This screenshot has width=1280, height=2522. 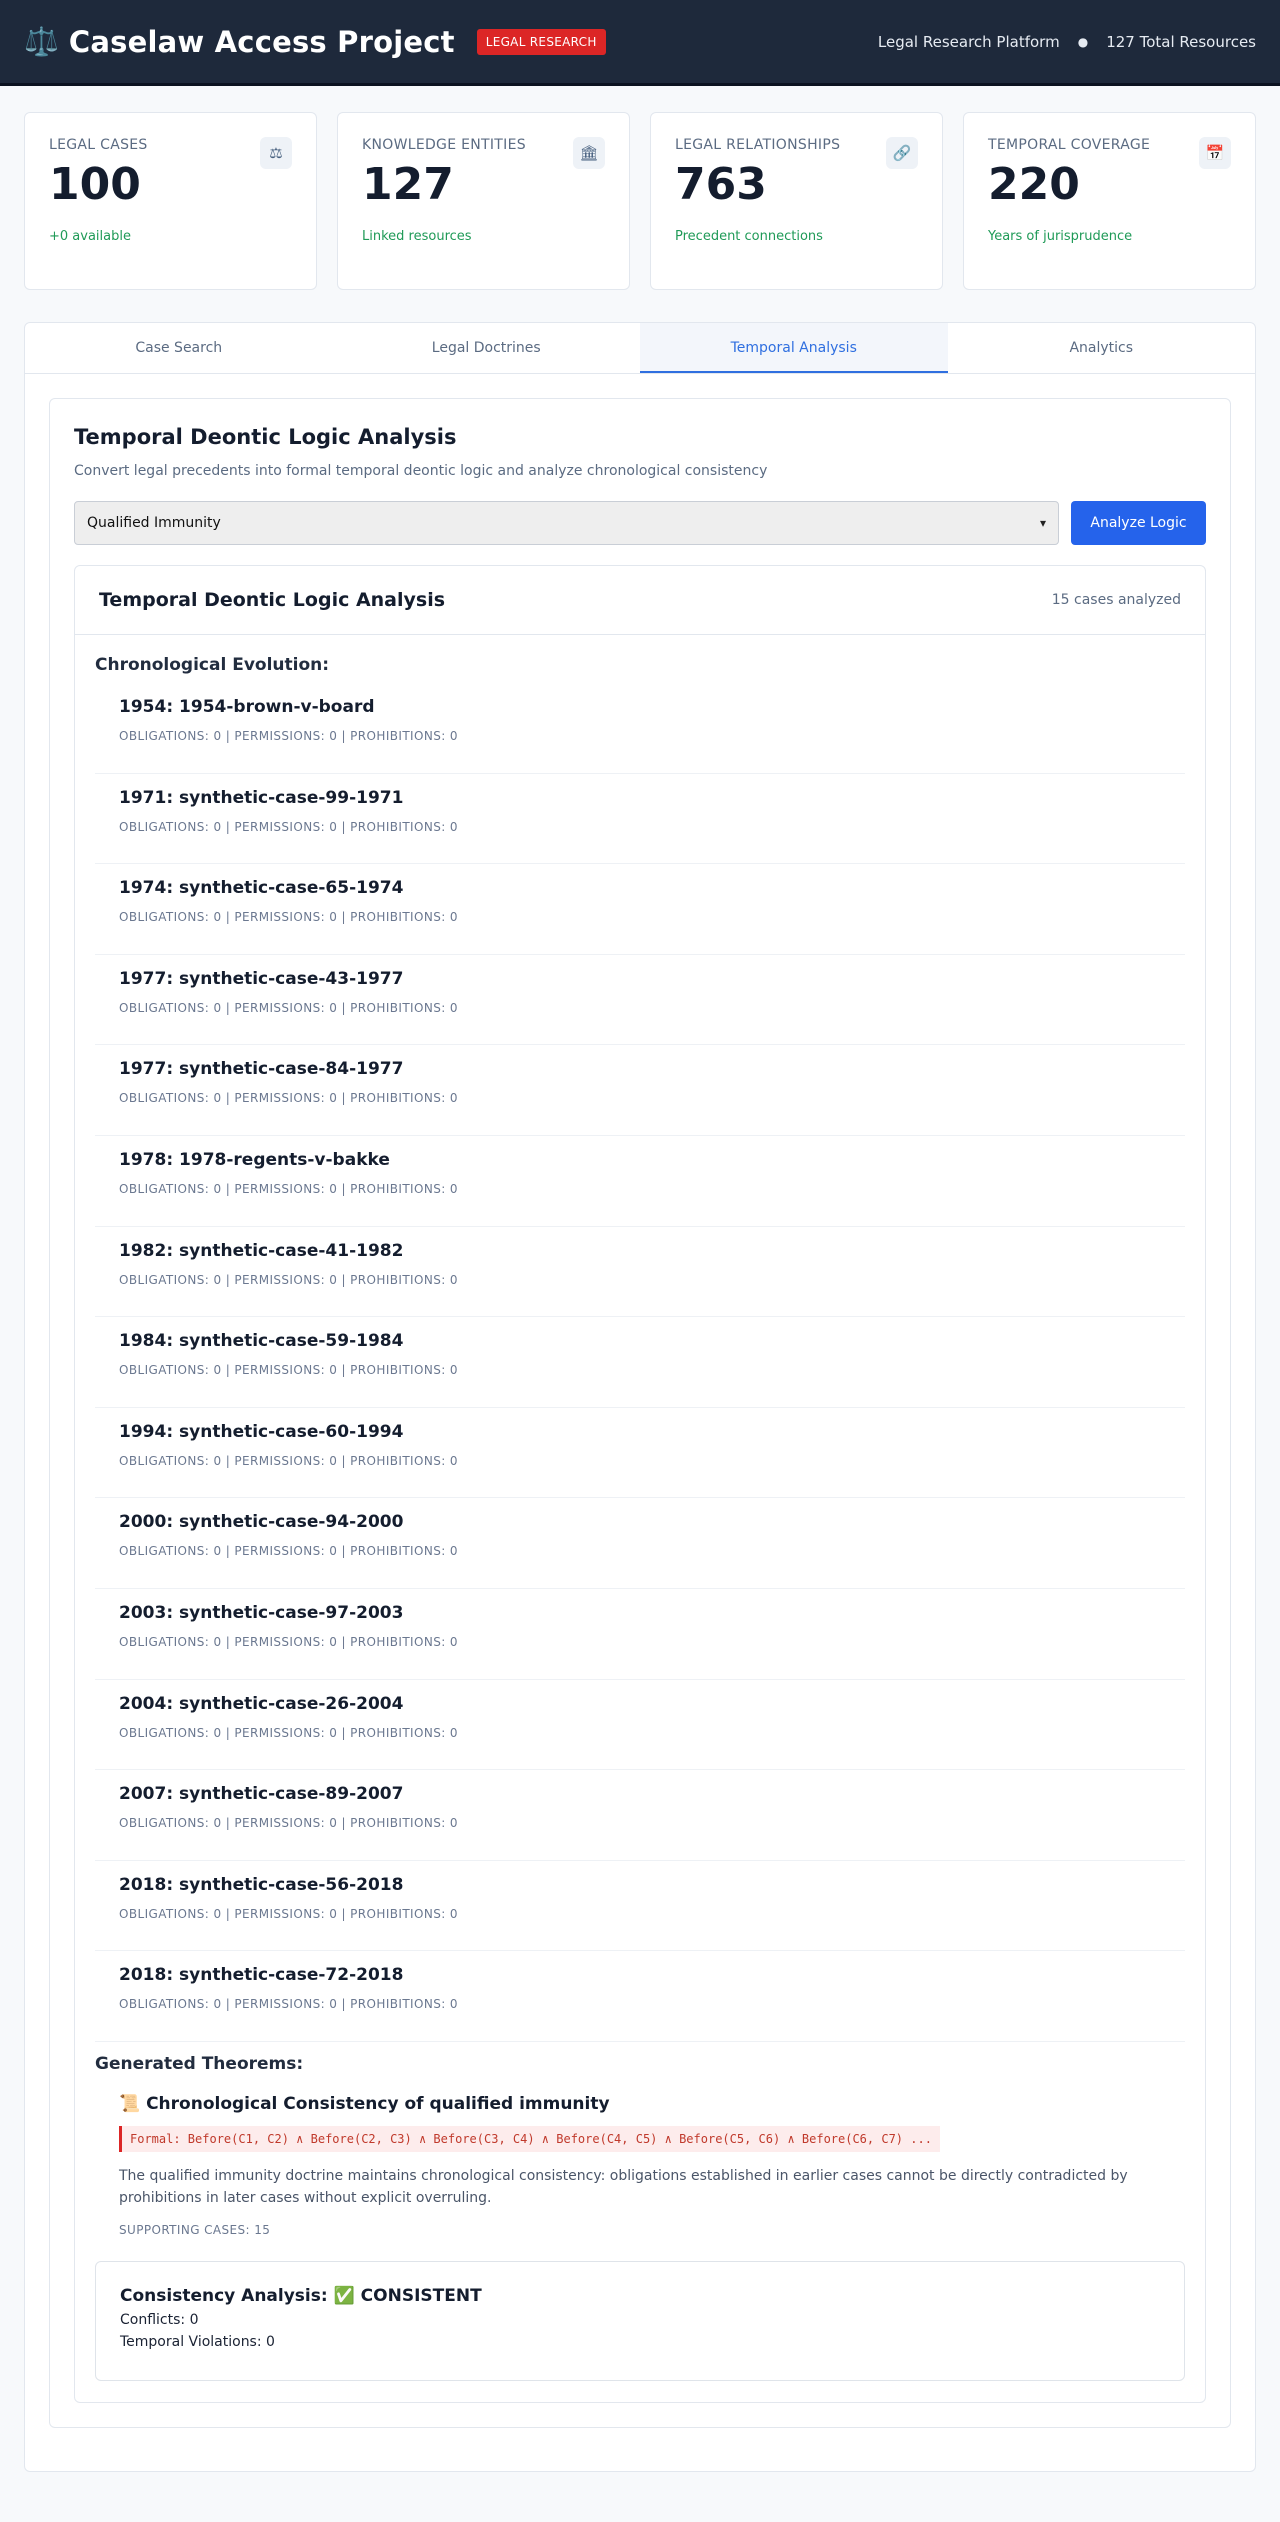 I want to click on platform-label: Legal Research Platform, so click(x=968, y=41).